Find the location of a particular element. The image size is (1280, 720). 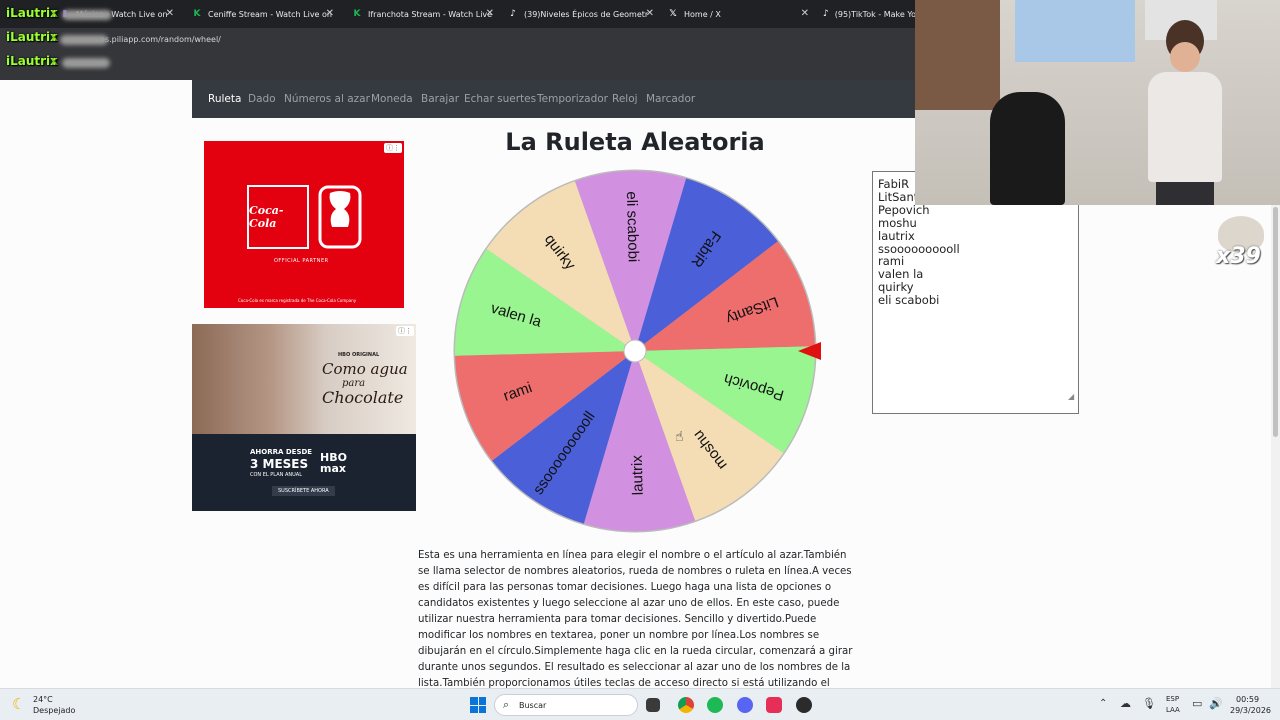

nav-item-temporizador: Temporizador is located at coordinates (572, 99).